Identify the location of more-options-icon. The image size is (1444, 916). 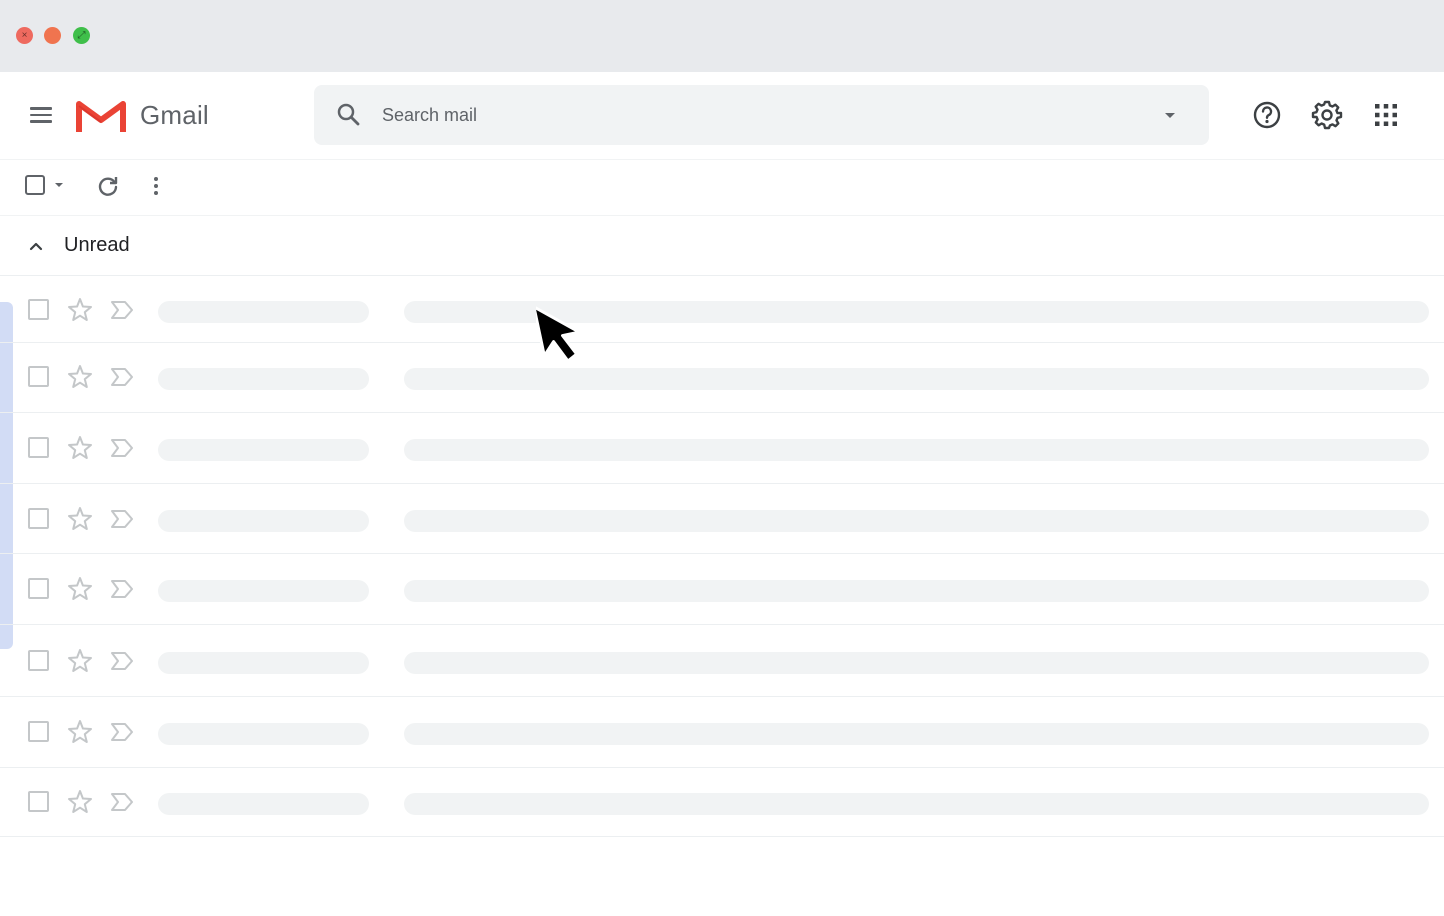
(156, 186).